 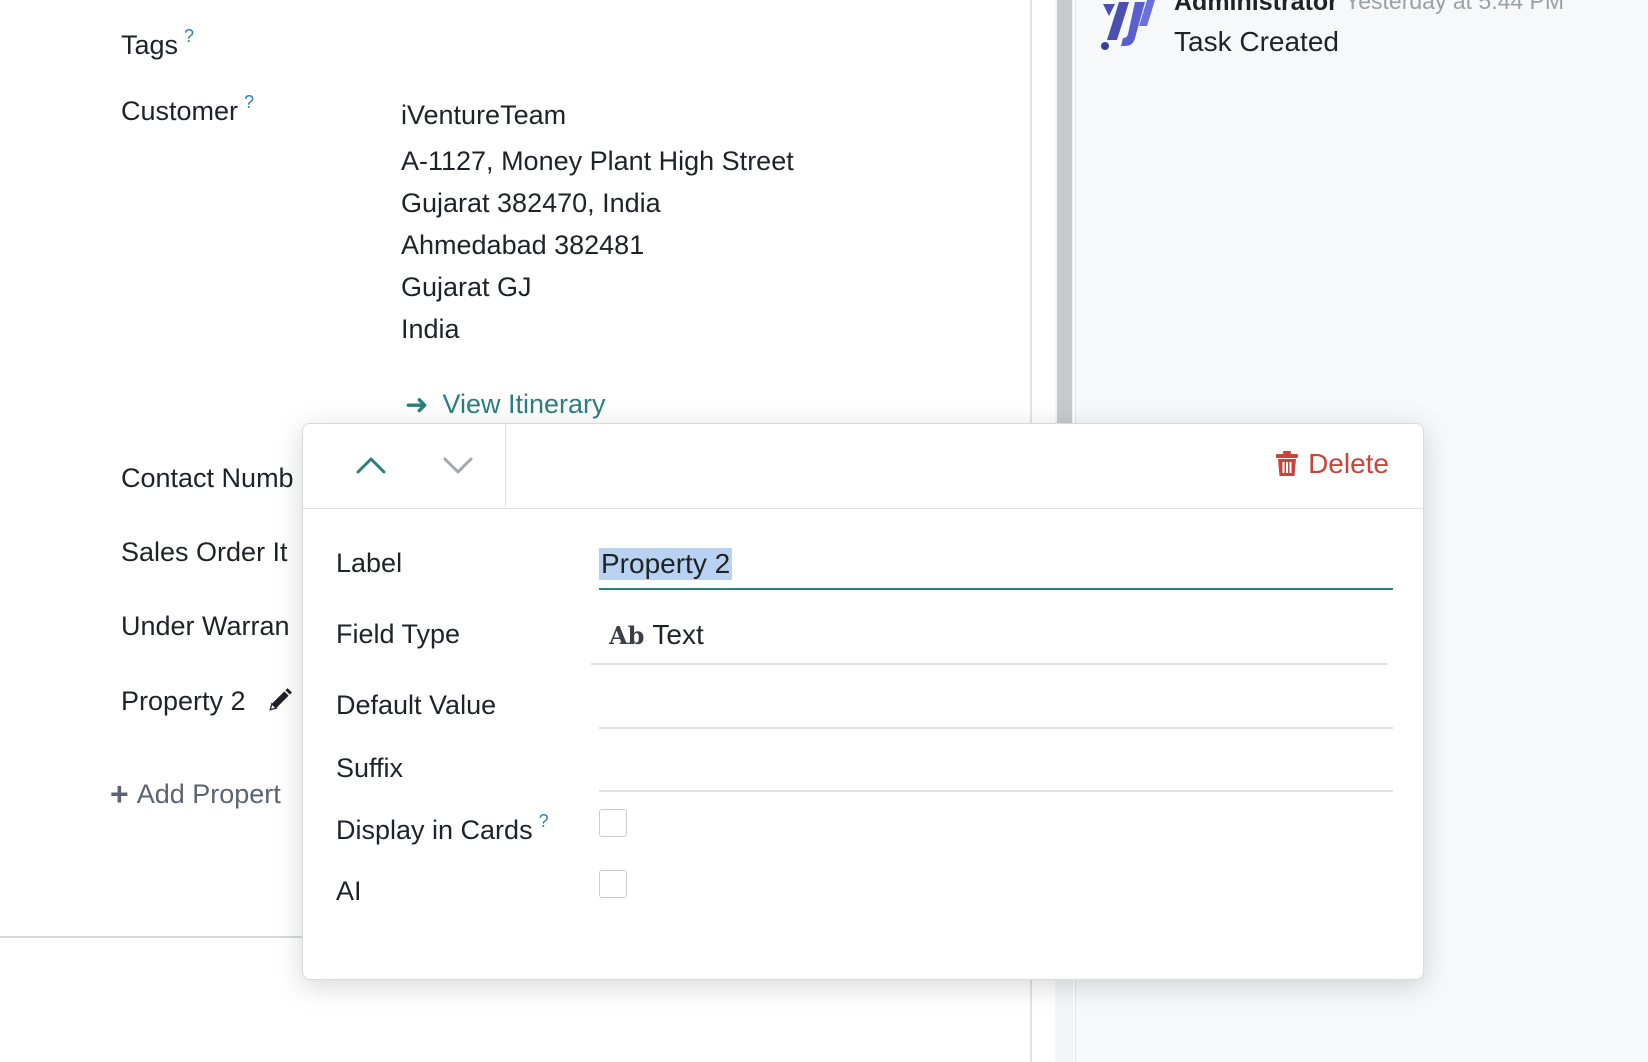 I want to click on section-divider, so click(x=155, y=937).